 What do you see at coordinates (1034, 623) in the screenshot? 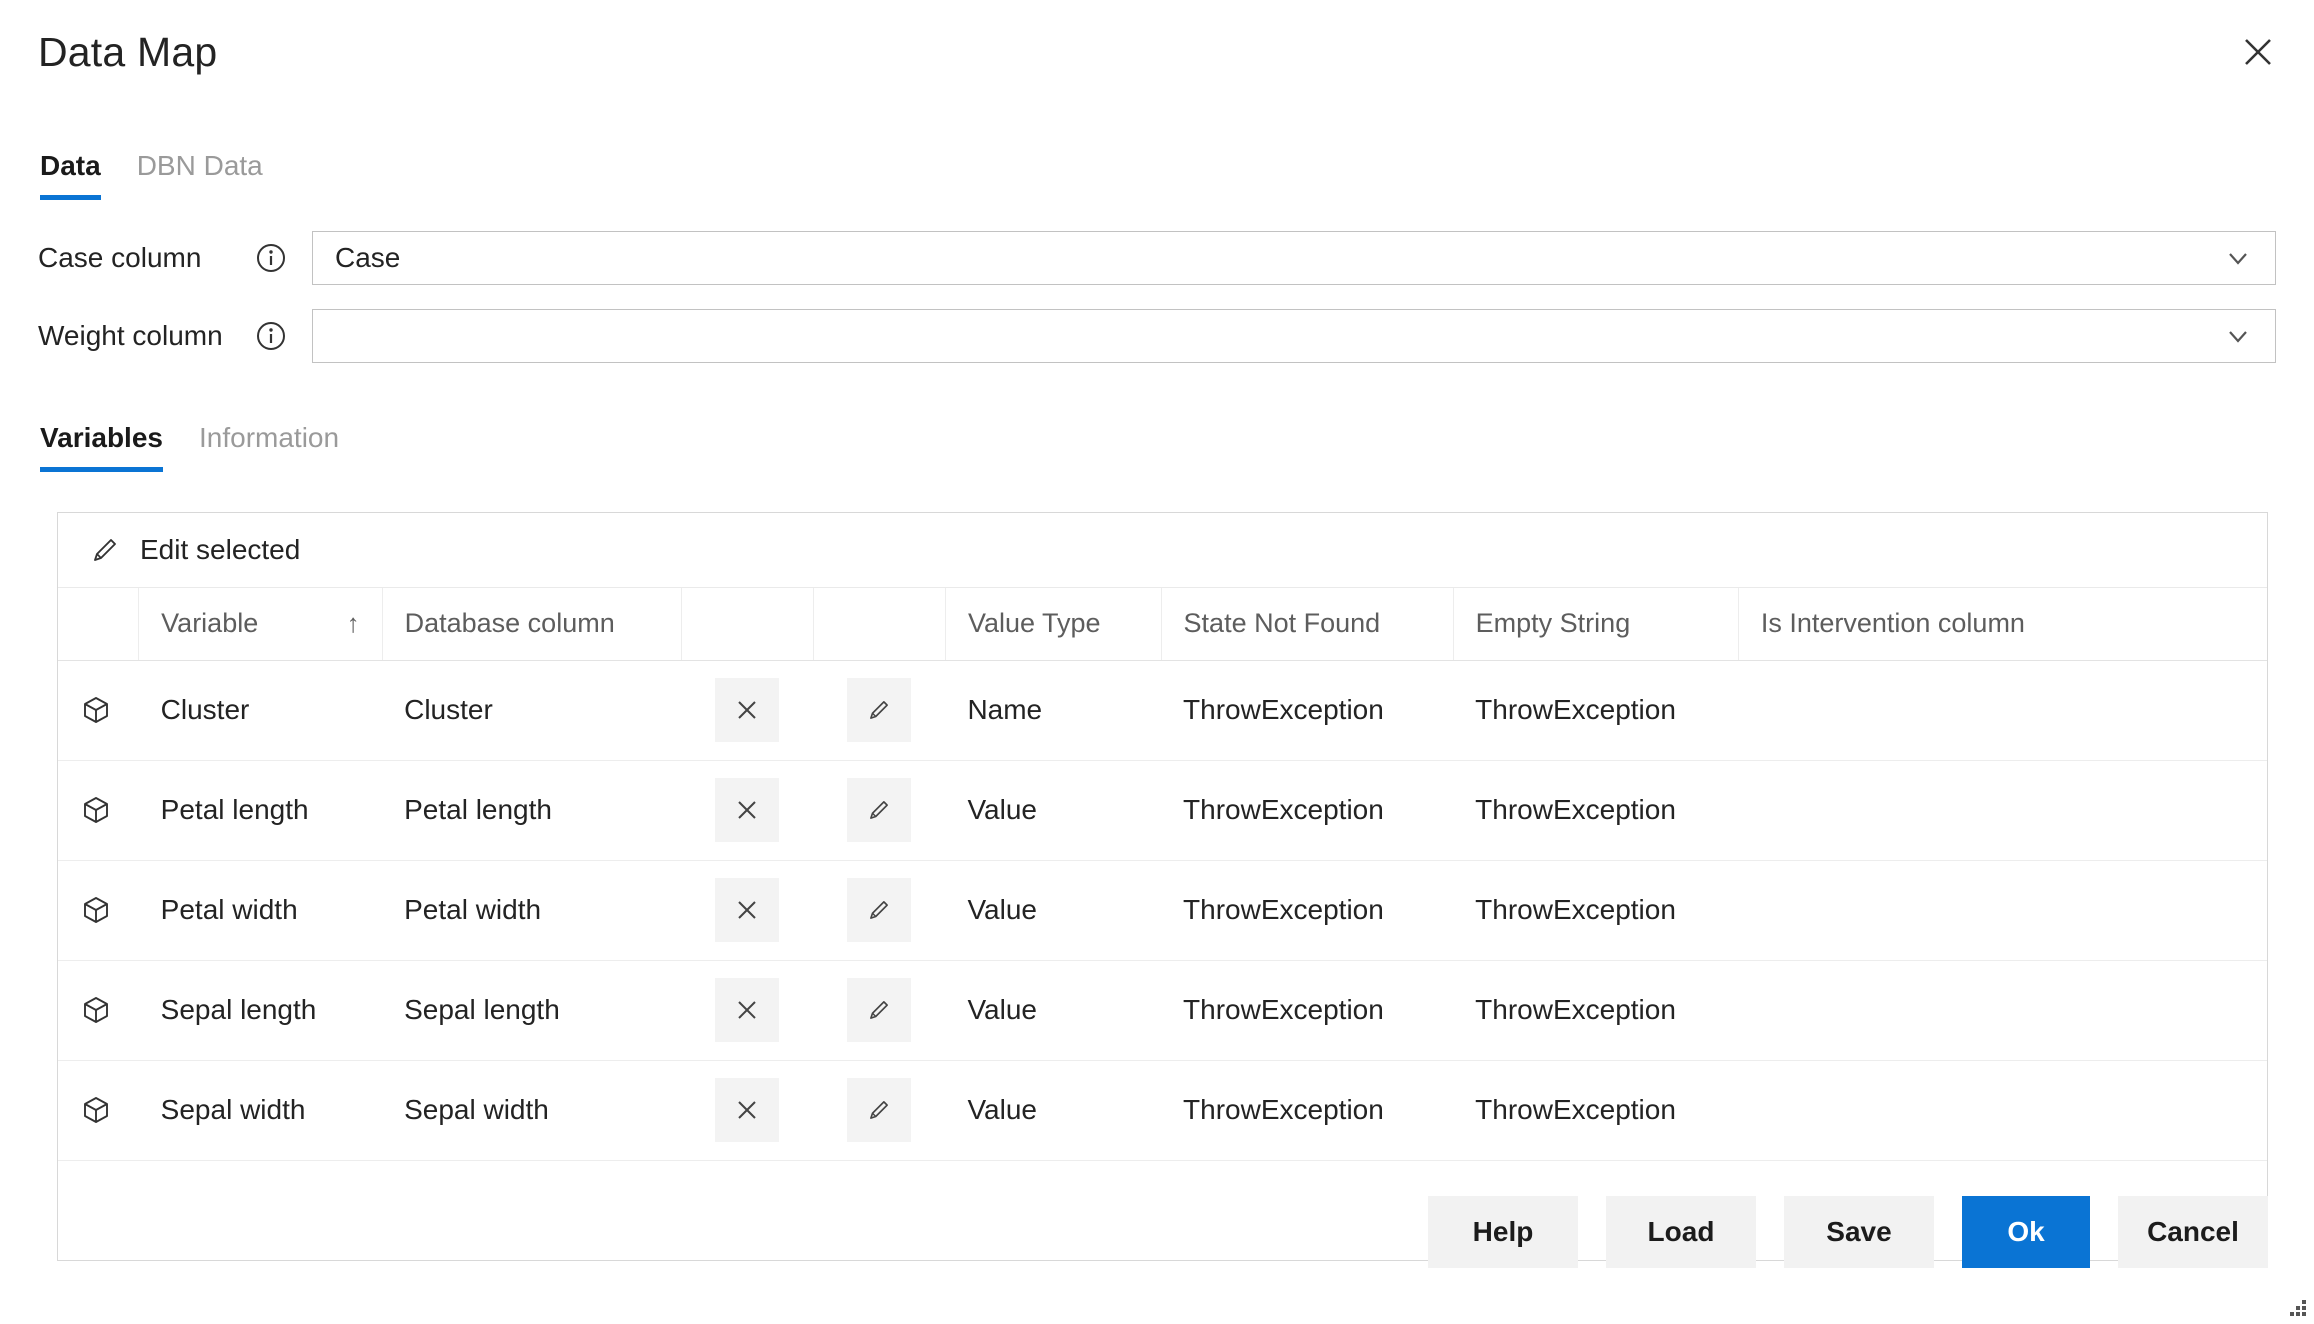
I see `col-header-value-type-label: Value Type` at bounding box center [1034, 623].